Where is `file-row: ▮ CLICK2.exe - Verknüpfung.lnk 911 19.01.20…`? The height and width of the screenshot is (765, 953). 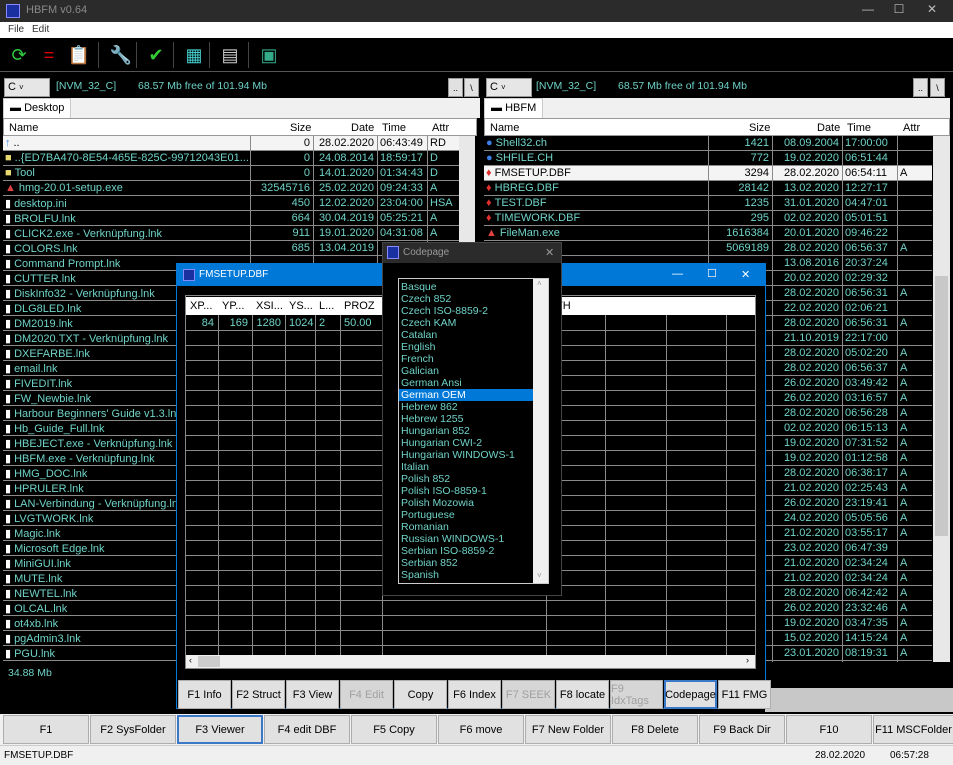 file-row: ▮ CLICK2.exe - Verknüpfung.lnk 911 19.01.20… is located at coordinates (231, 233).